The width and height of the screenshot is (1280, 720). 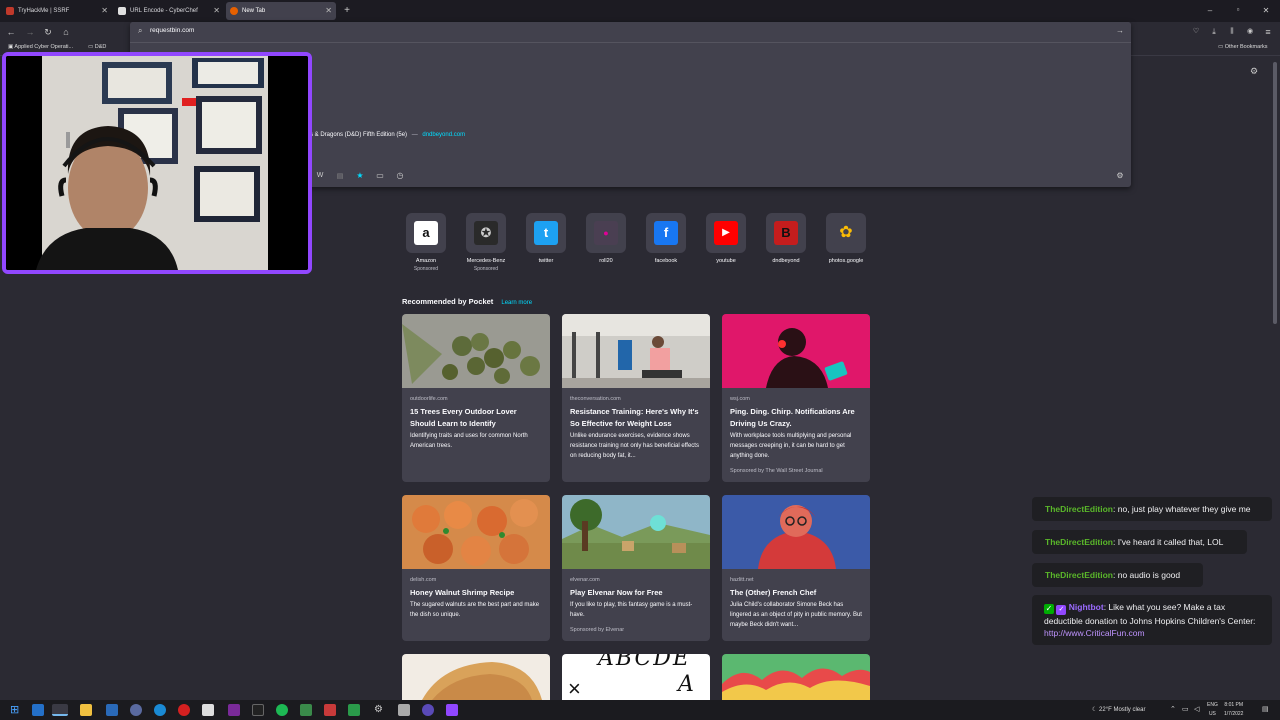 What do you see at coordinates (786, 233) in the screenshot?
I see `top-site-dndbeyond: B` at bounding box center [786, 233].